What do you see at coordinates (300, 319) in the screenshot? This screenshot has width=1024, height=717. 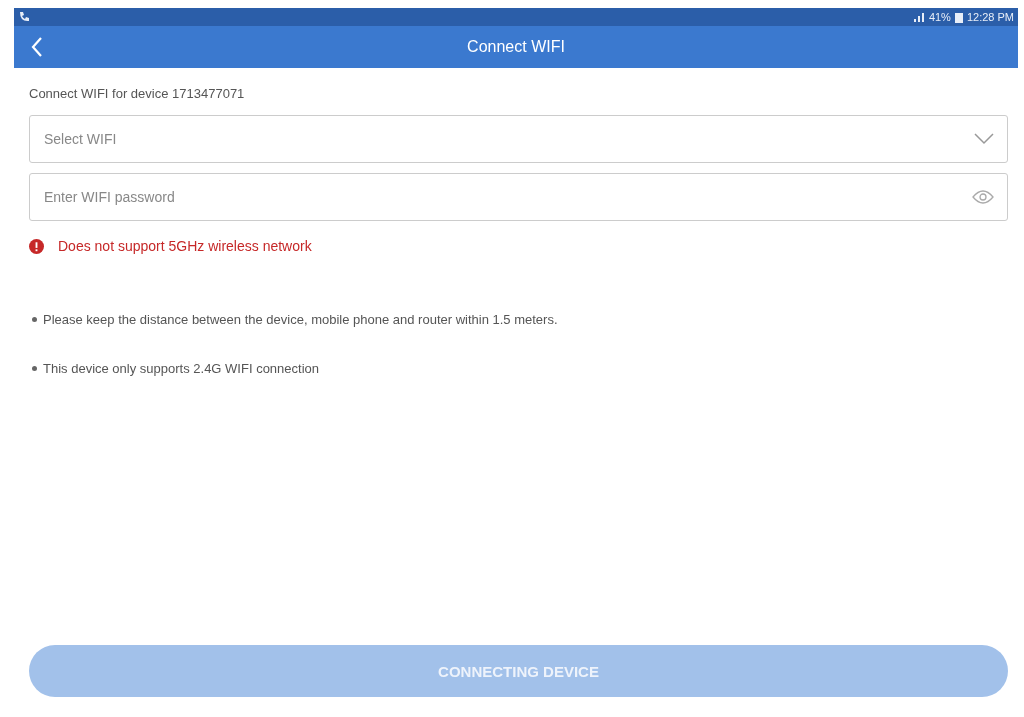 I see `tip-text: Please keep the distance between the device, mobile phone and router within 1.5 meters.` at bounding box center [300, 319].